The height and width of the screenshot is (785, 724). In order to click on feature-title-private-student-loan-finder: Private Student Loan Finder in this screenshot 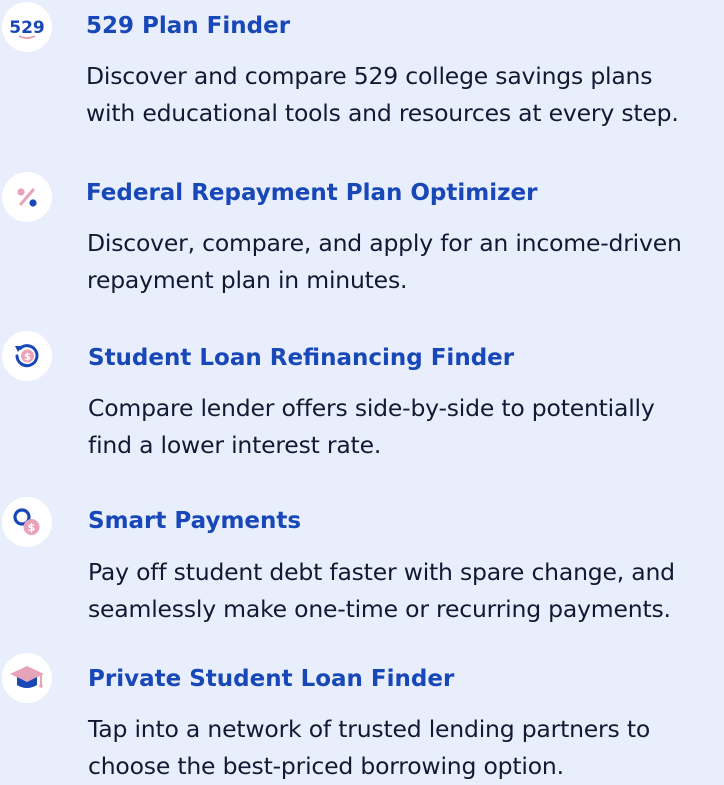, I will do `click(271, 679)`.